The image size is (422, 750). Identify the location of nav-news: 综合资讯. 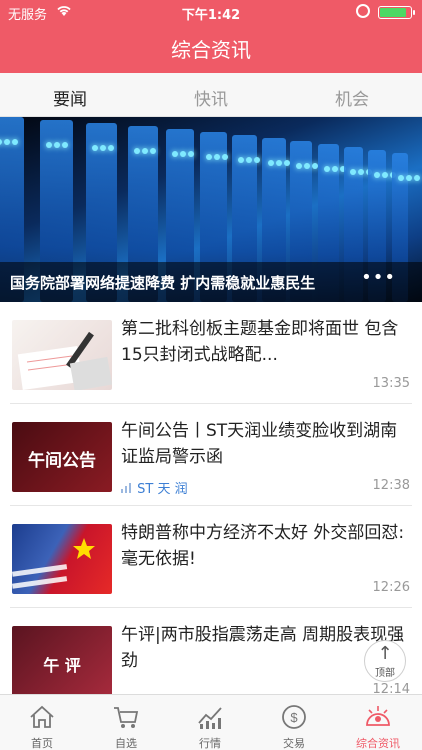
(378, 722).